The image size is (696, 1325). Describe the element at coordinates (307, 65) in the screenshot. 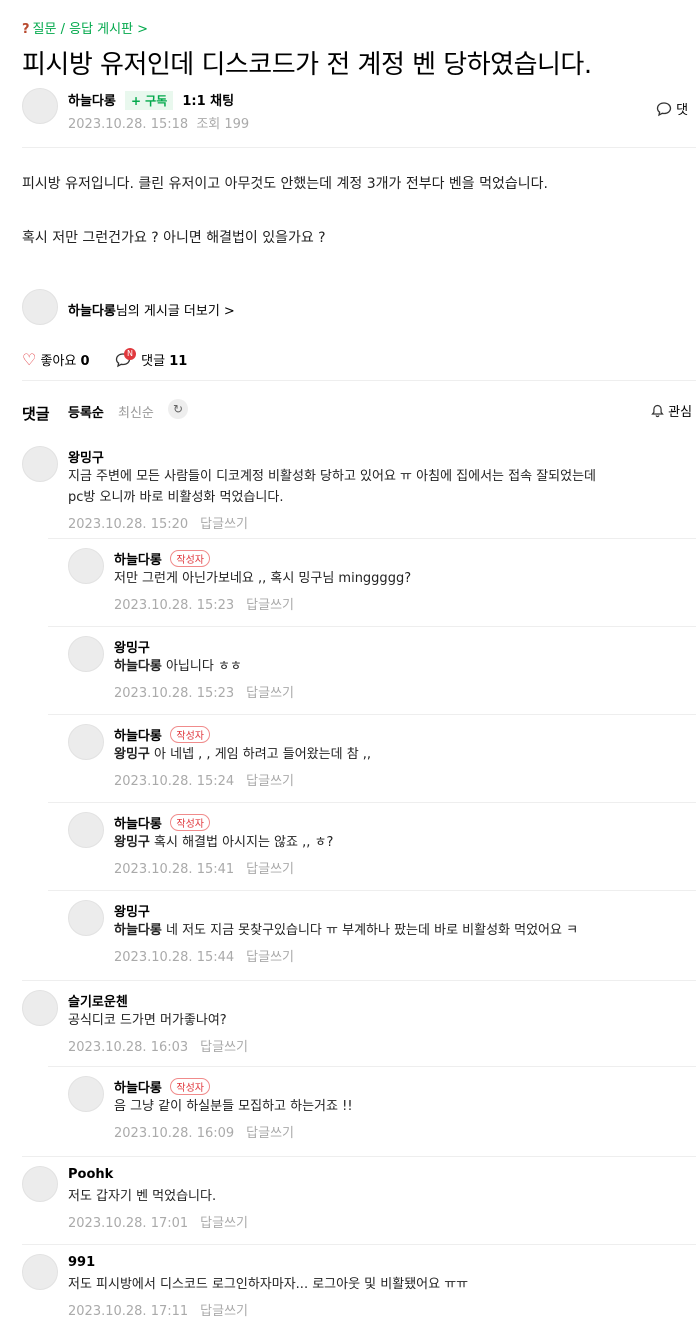

I see `page-title: 피시방 유저인데 디스코드가 전 계정 벤 당하였습니다.` at that location.